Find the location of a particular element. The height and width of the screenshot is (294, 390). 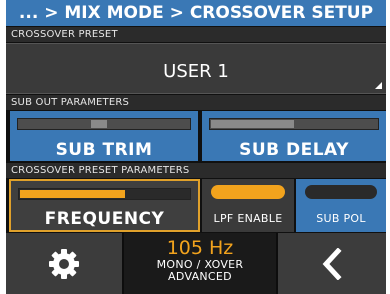

mode-line-2: ADVANCED is located at coordinates (200, 276).